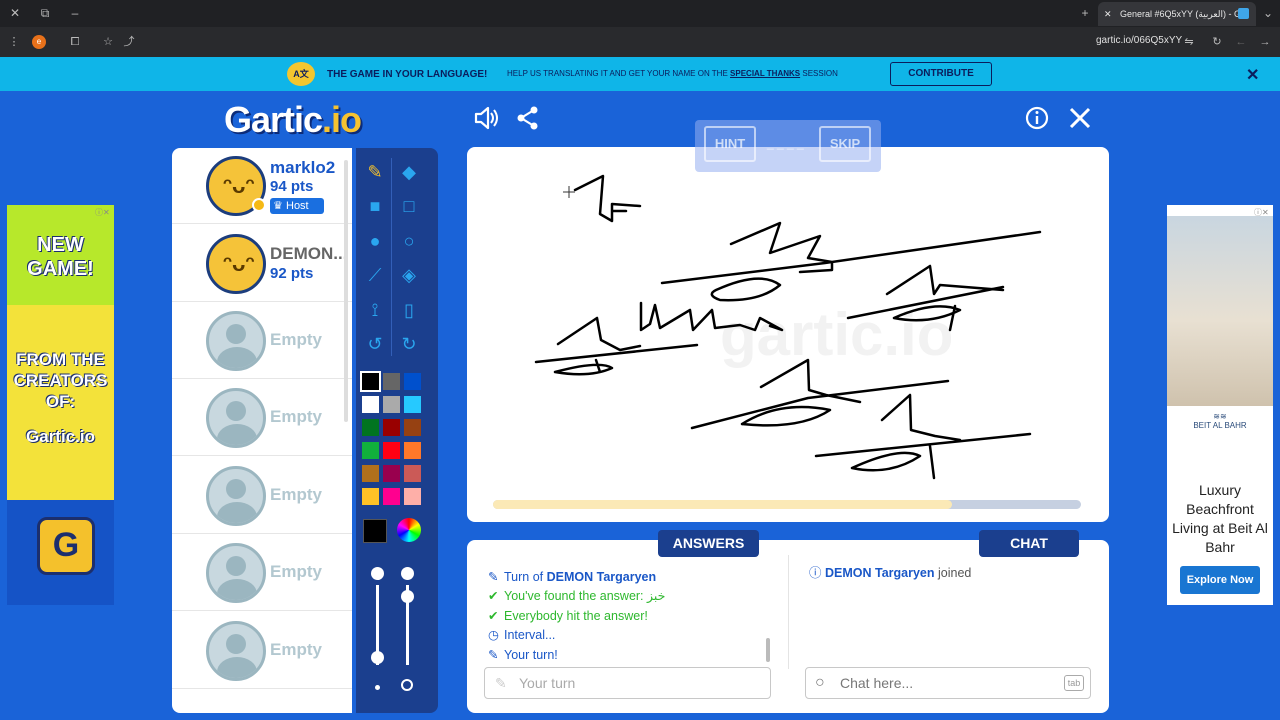 The width and height of the screenshot is (1280, 720). What do you see at coordinates (108, 42) in the screenshot?
I see `bookmark-star-icon: ☆` at bounding box center [108, 42].